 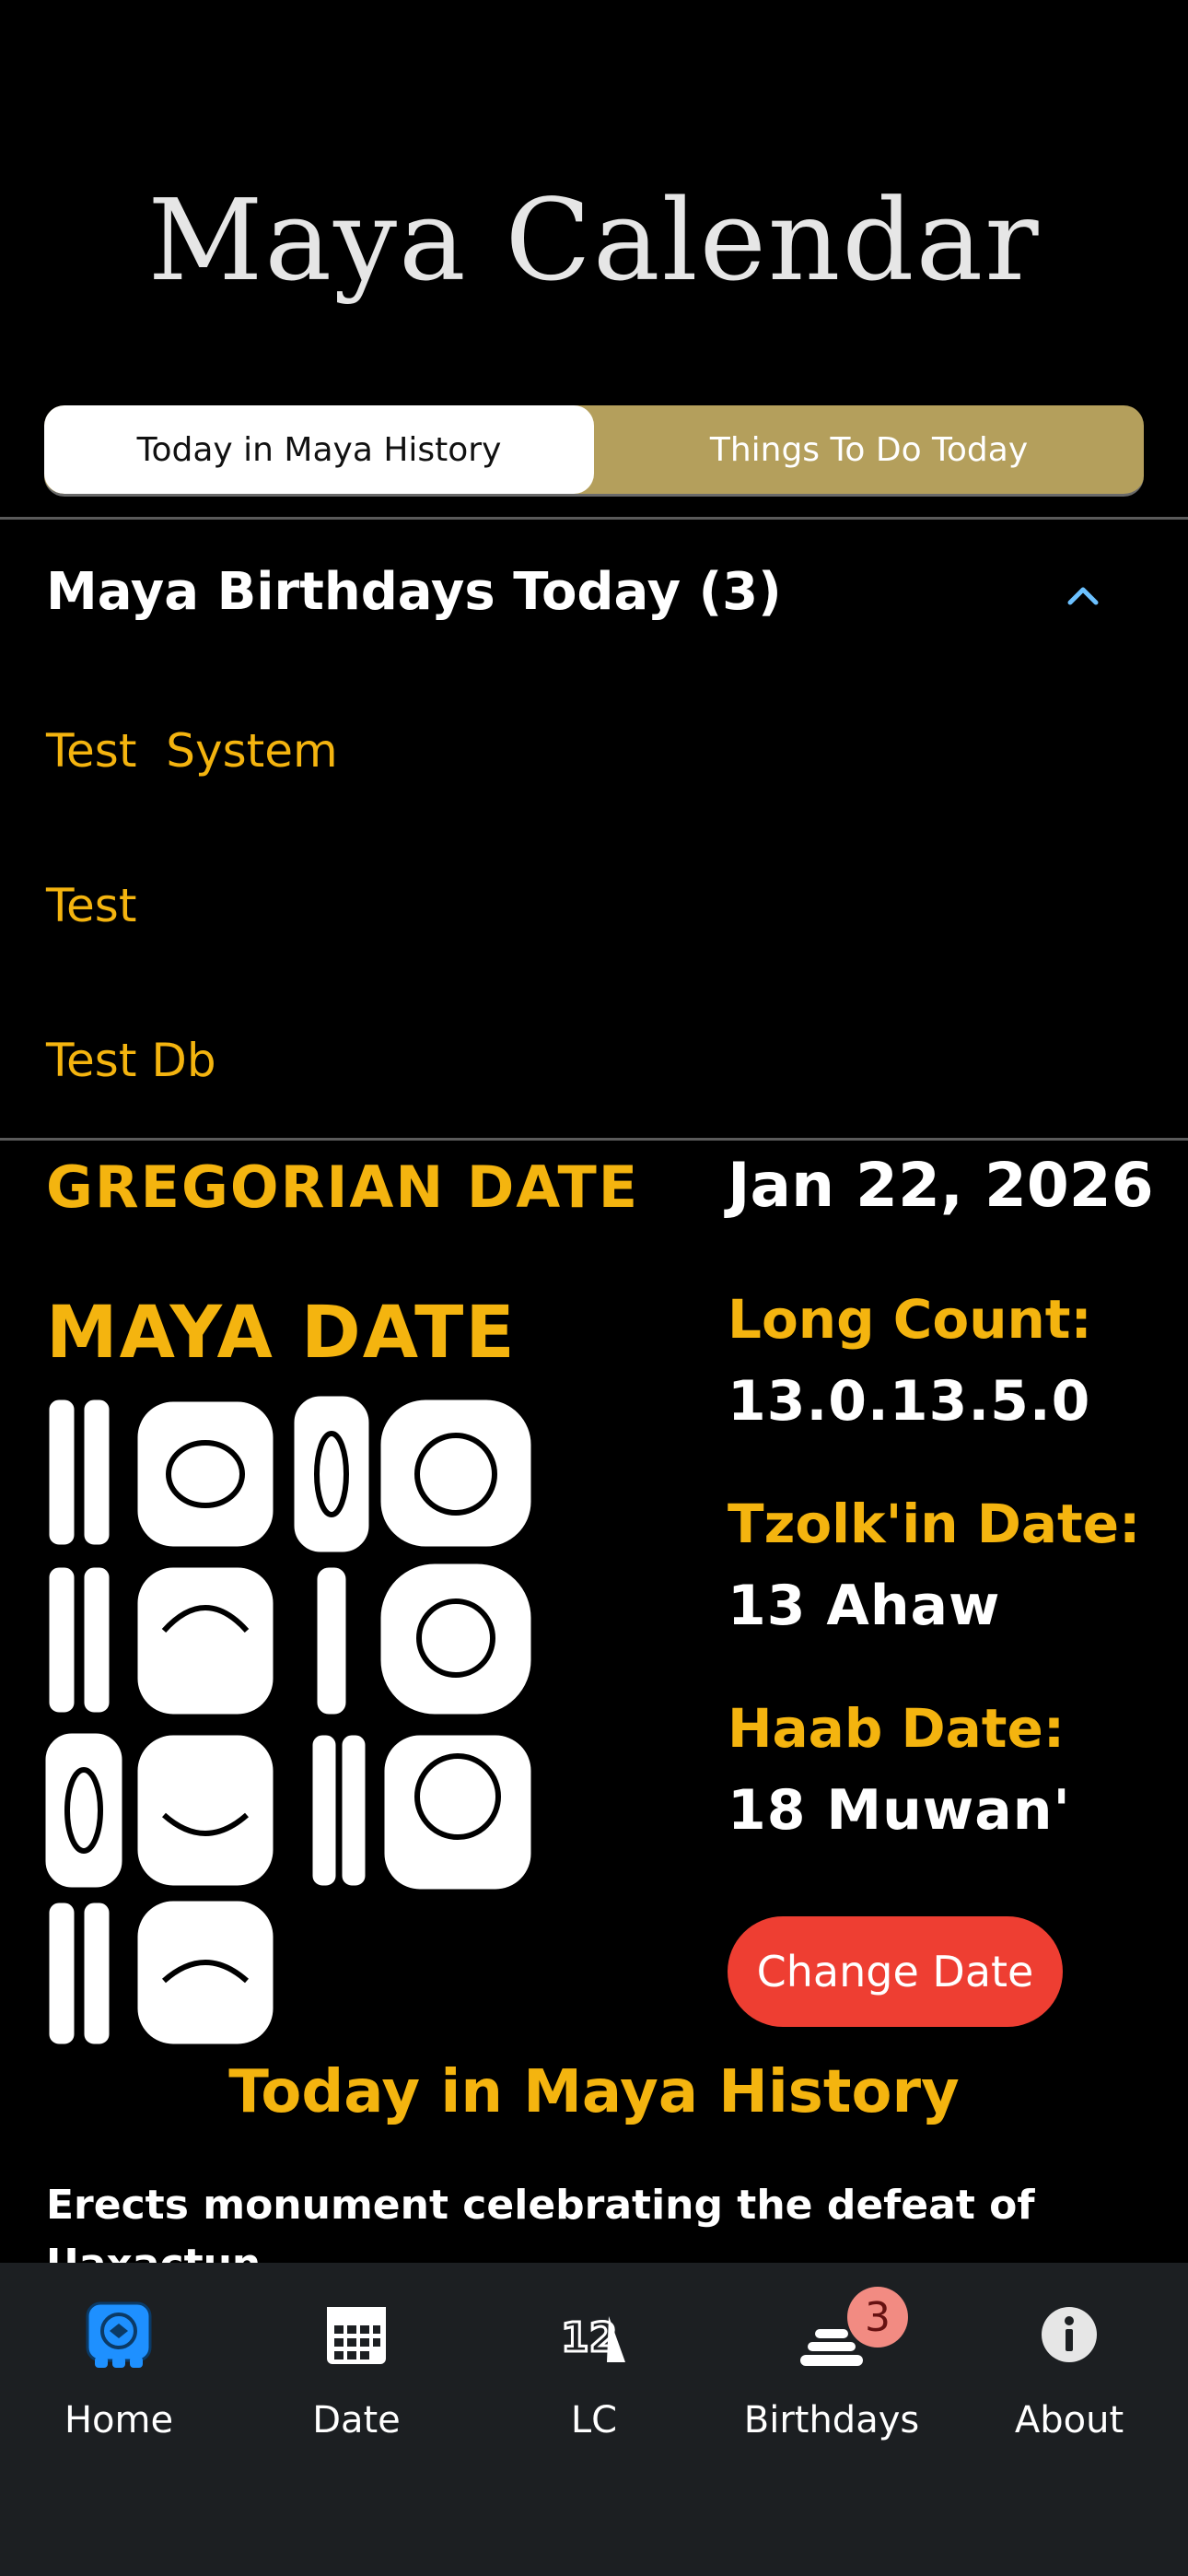 I want to click on maya-date-label: MAYA DATE, so click(x=281, y=1333).